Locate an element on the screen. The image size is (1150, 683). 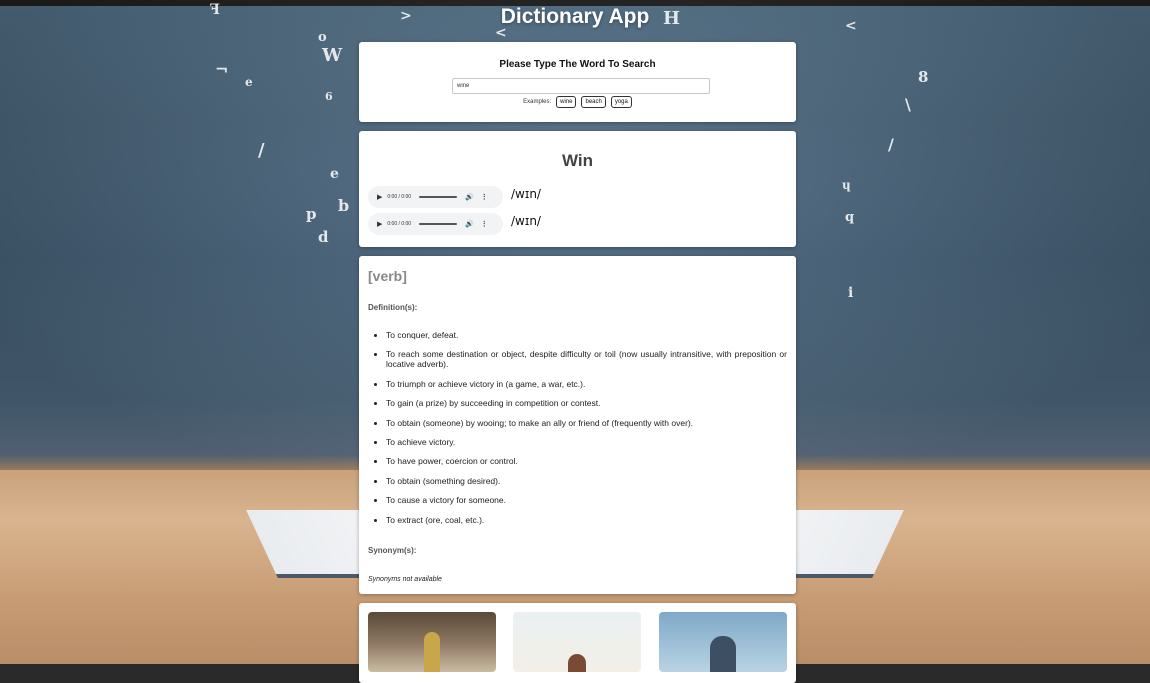
decorative-chalk-letter: i is located at coordinates (851, 293).